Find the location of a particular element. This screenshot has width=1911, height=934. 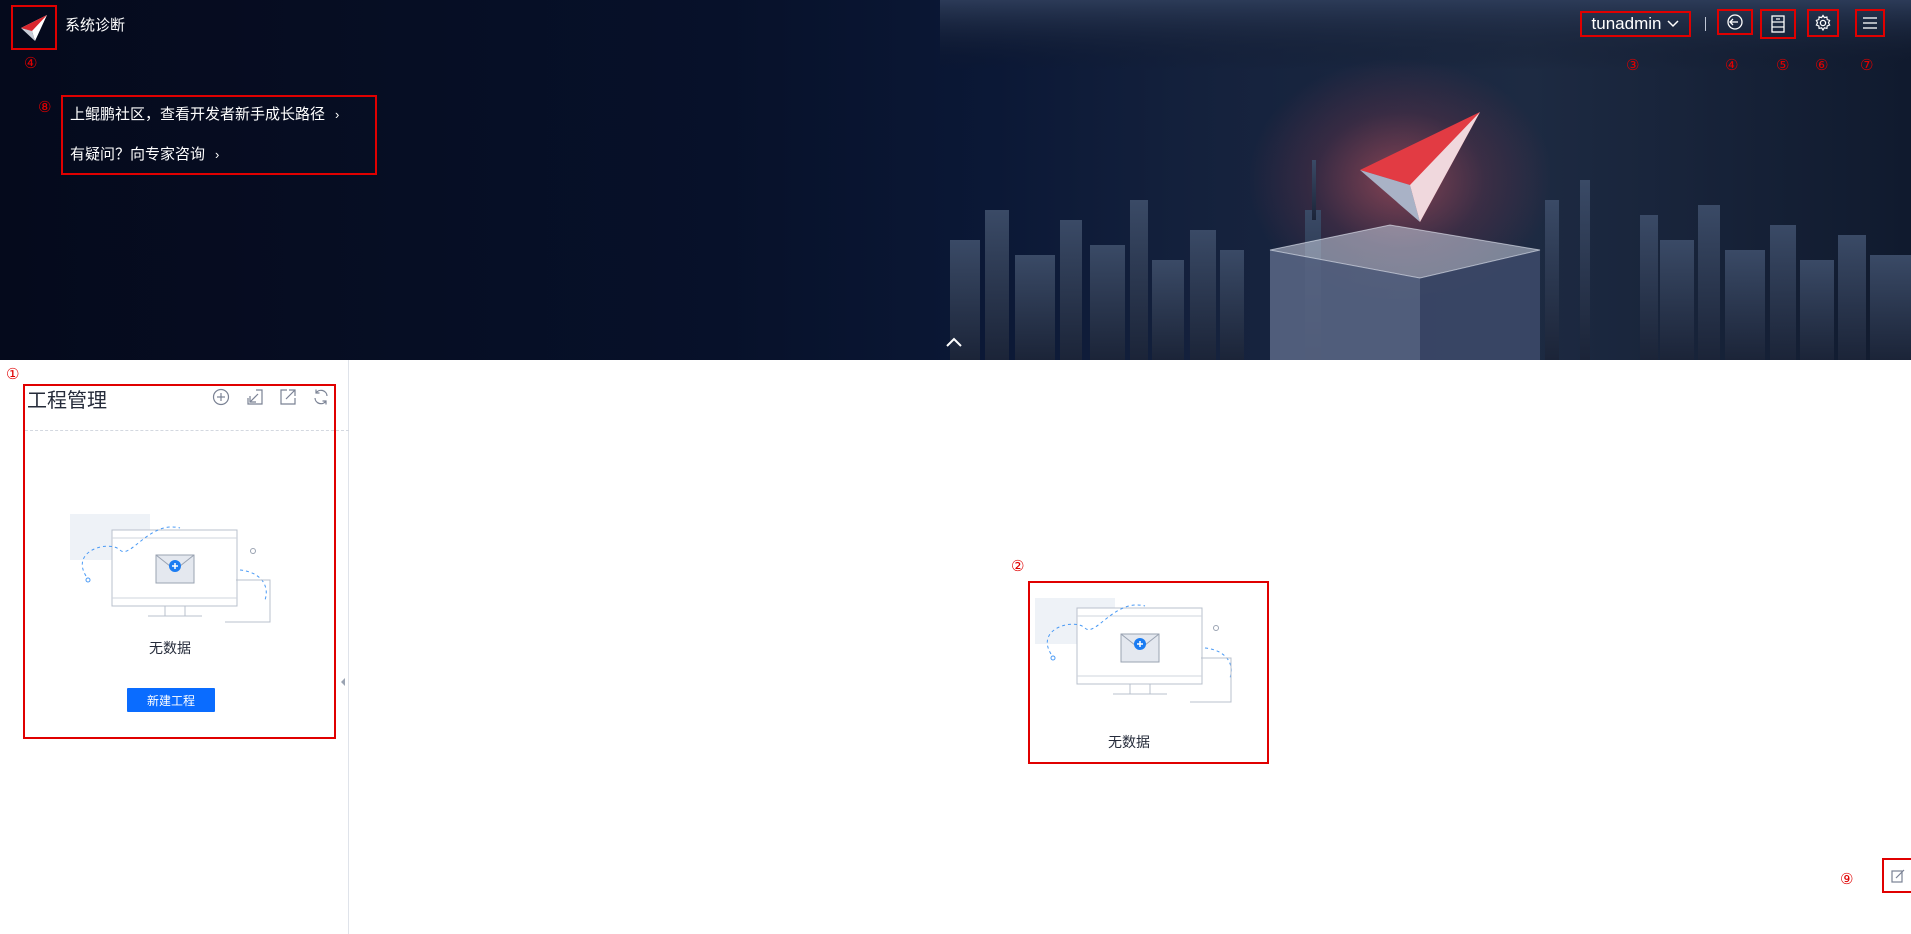

menu-icon is located at coordinates (1870, 23).